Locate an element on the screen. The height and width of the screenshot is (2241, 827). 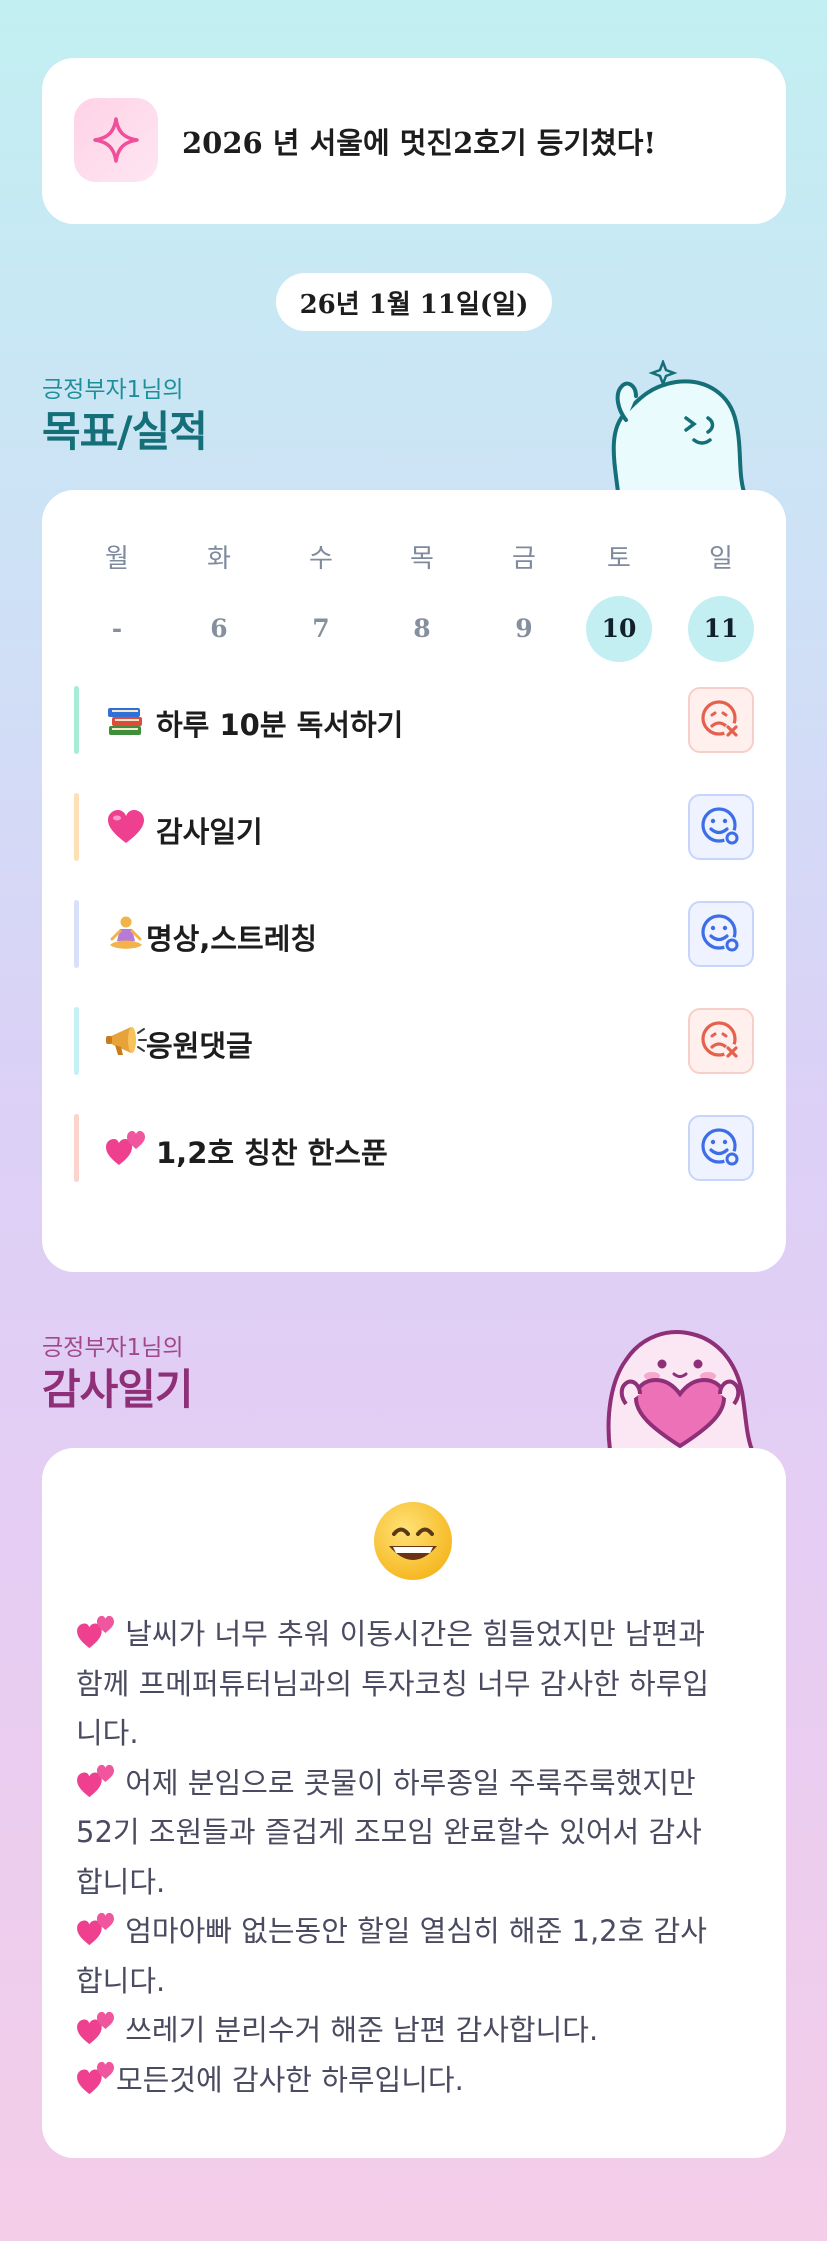
grinning-face-icon is located at coordinates (413, 1541).